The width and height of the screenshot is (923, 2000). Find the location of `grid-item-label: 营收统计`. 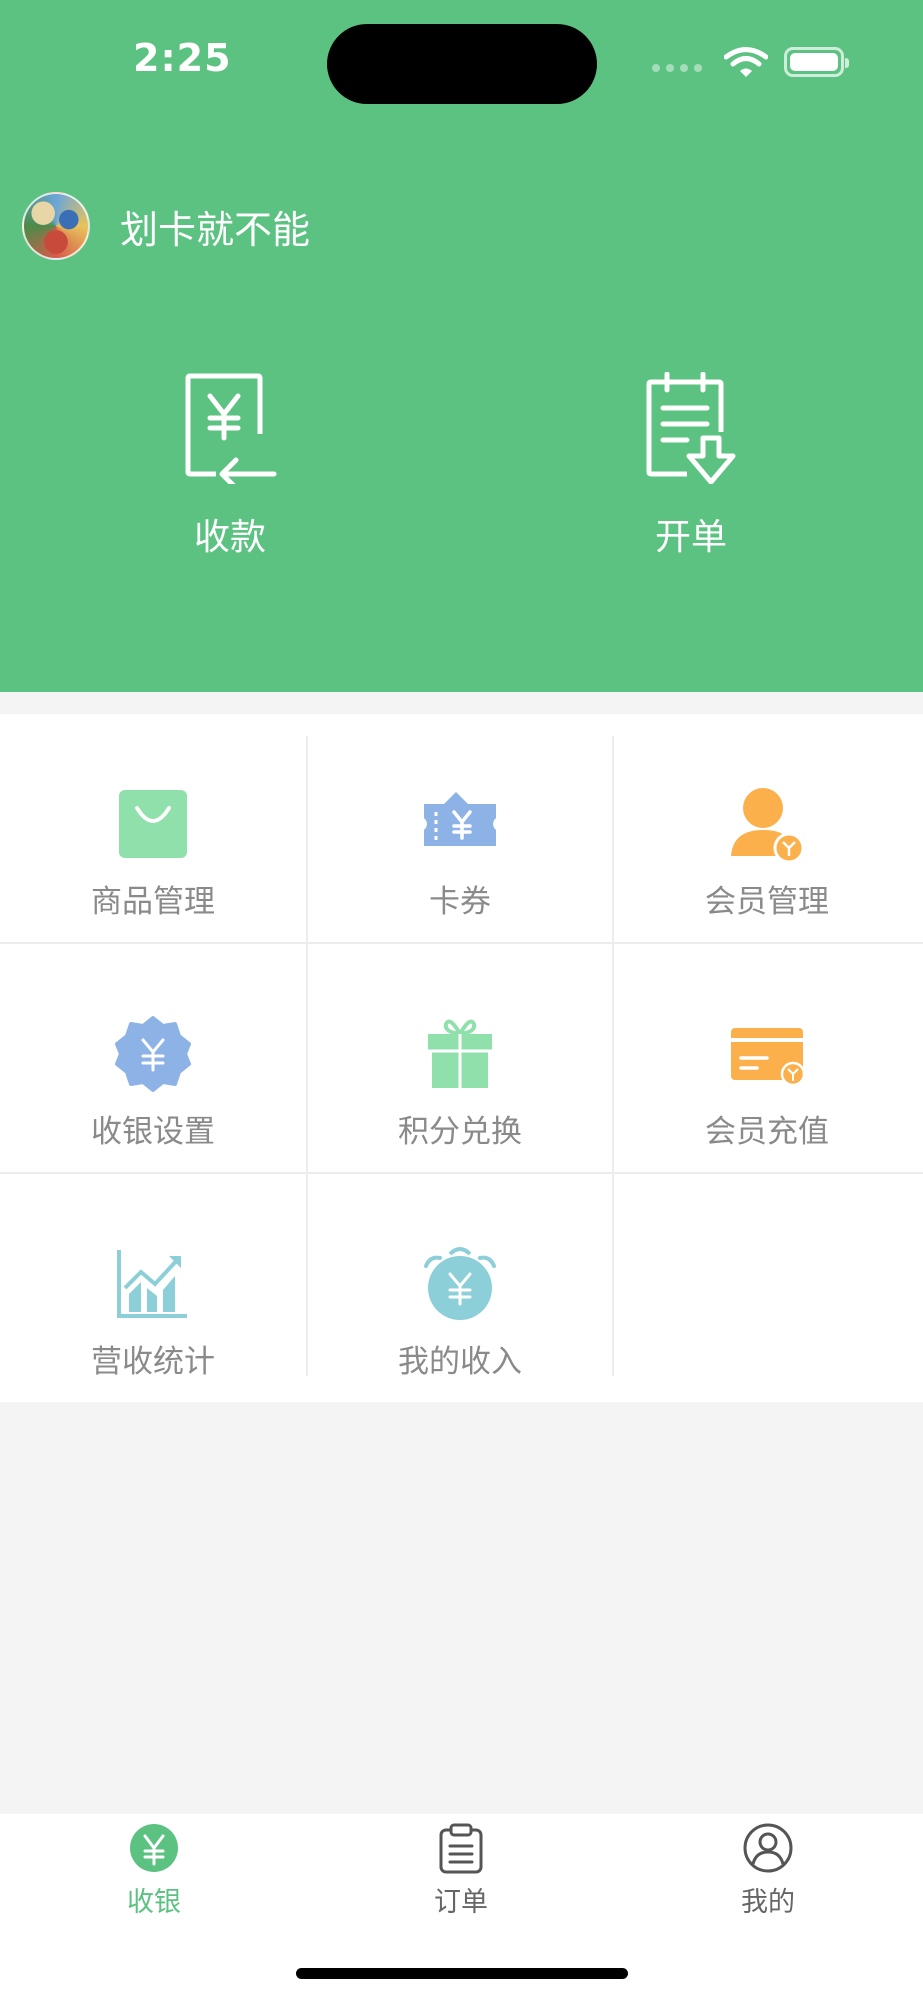

grid-item-label: 营收统计 is located at coordinates (153, 1362).